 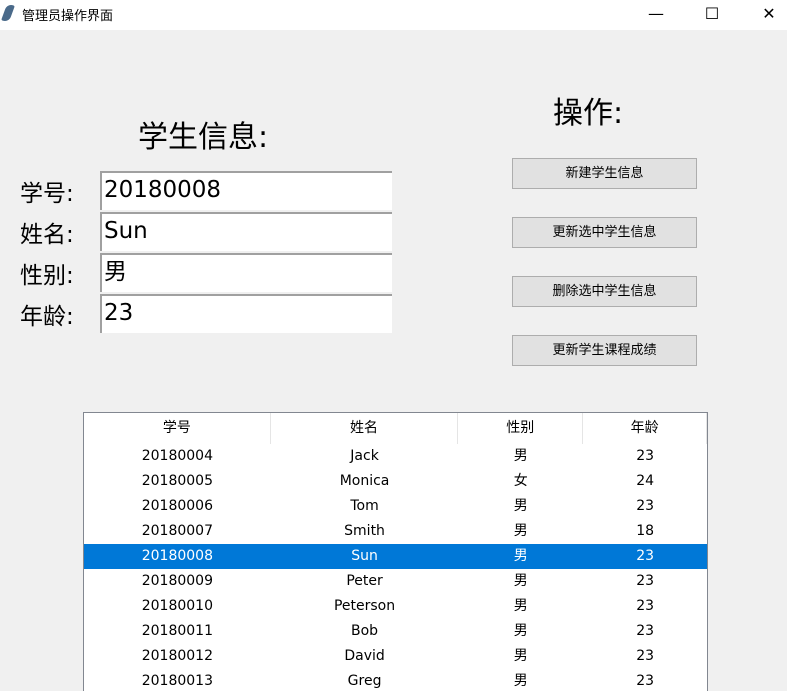 I want to click on table-header: 学号 姓名 性别 年龄, so click(x=395, y=428).